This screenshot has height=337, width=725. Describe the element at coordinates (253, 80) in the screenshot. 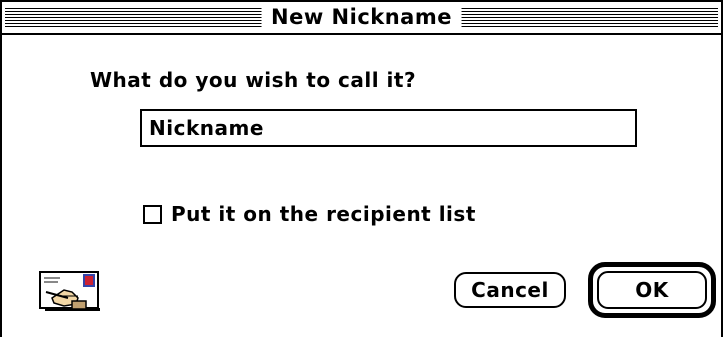

I see `nickname-prompt: What do you wish to call it?` at that location.